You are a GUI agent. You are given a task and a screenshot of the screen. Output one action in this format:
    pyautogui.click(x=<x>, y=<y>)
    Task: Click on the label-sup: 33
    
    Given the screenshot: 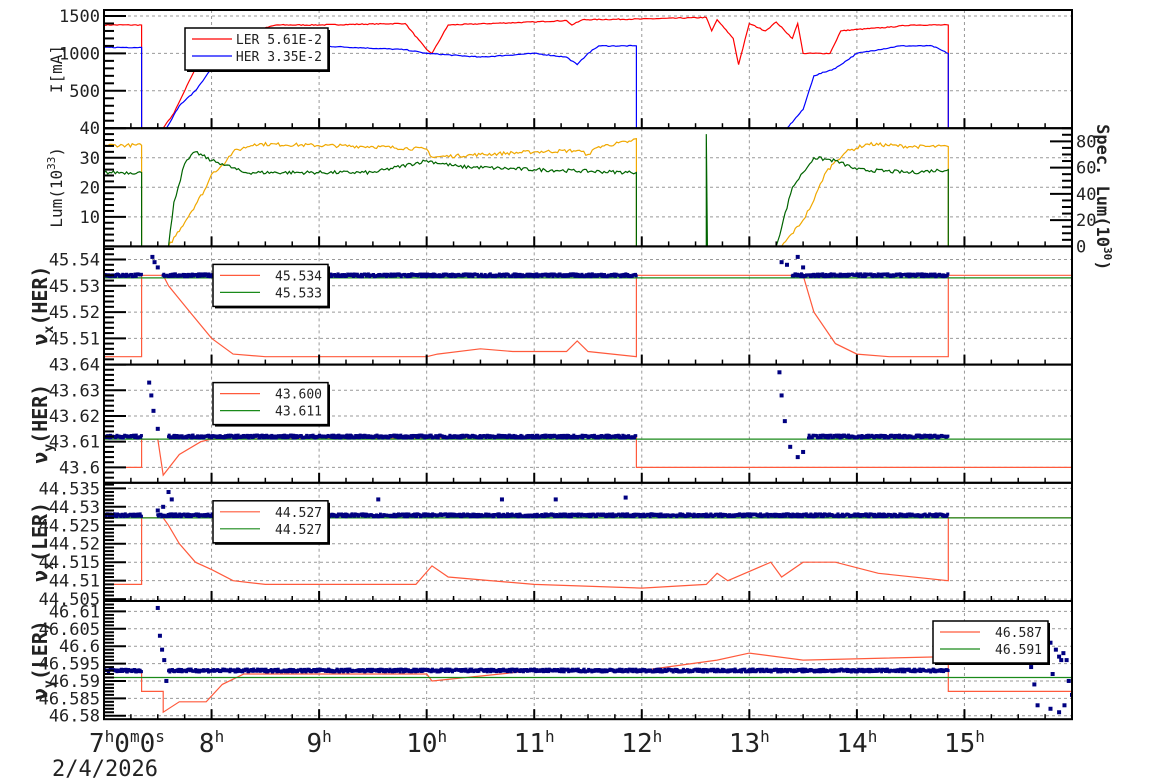 What is the action you would take?
    pyautogui.click(x=51, y=163)
    